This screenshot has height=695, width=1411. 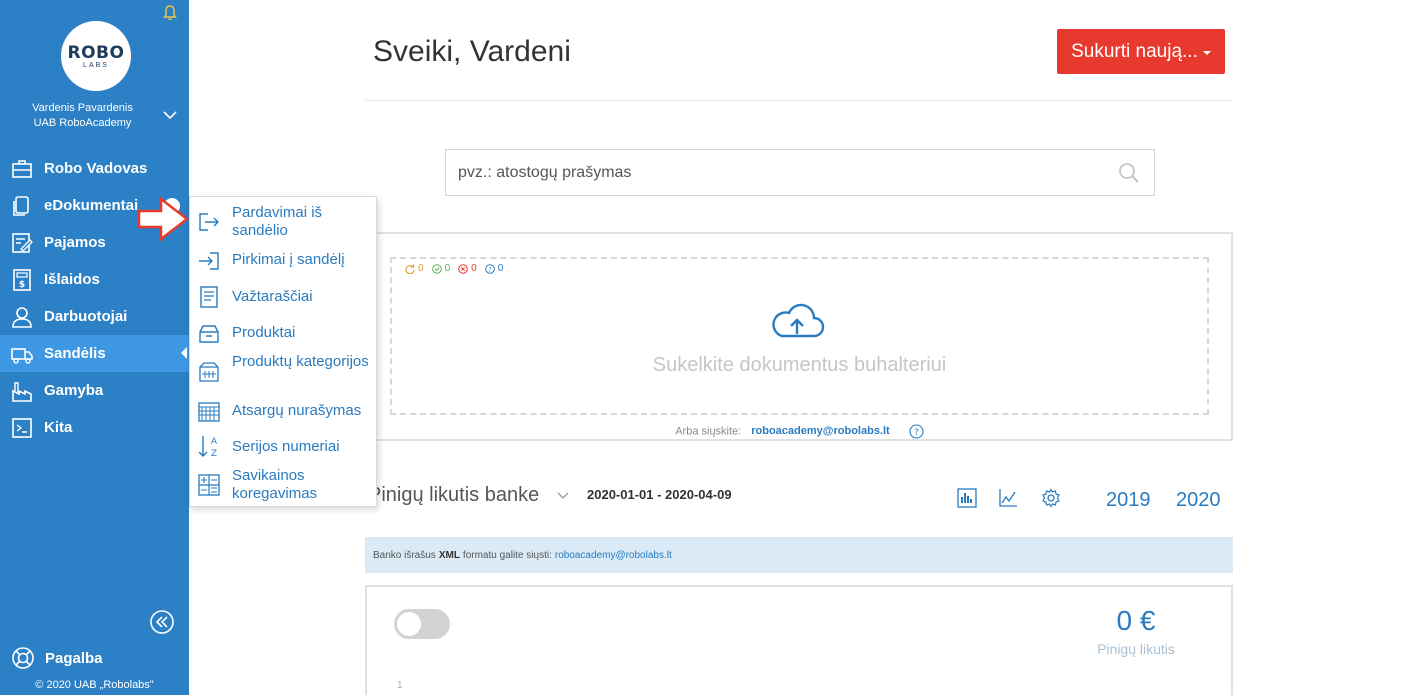 I want to click on user-name: Vardenis Pavardenis, so click(x=82, y=108).